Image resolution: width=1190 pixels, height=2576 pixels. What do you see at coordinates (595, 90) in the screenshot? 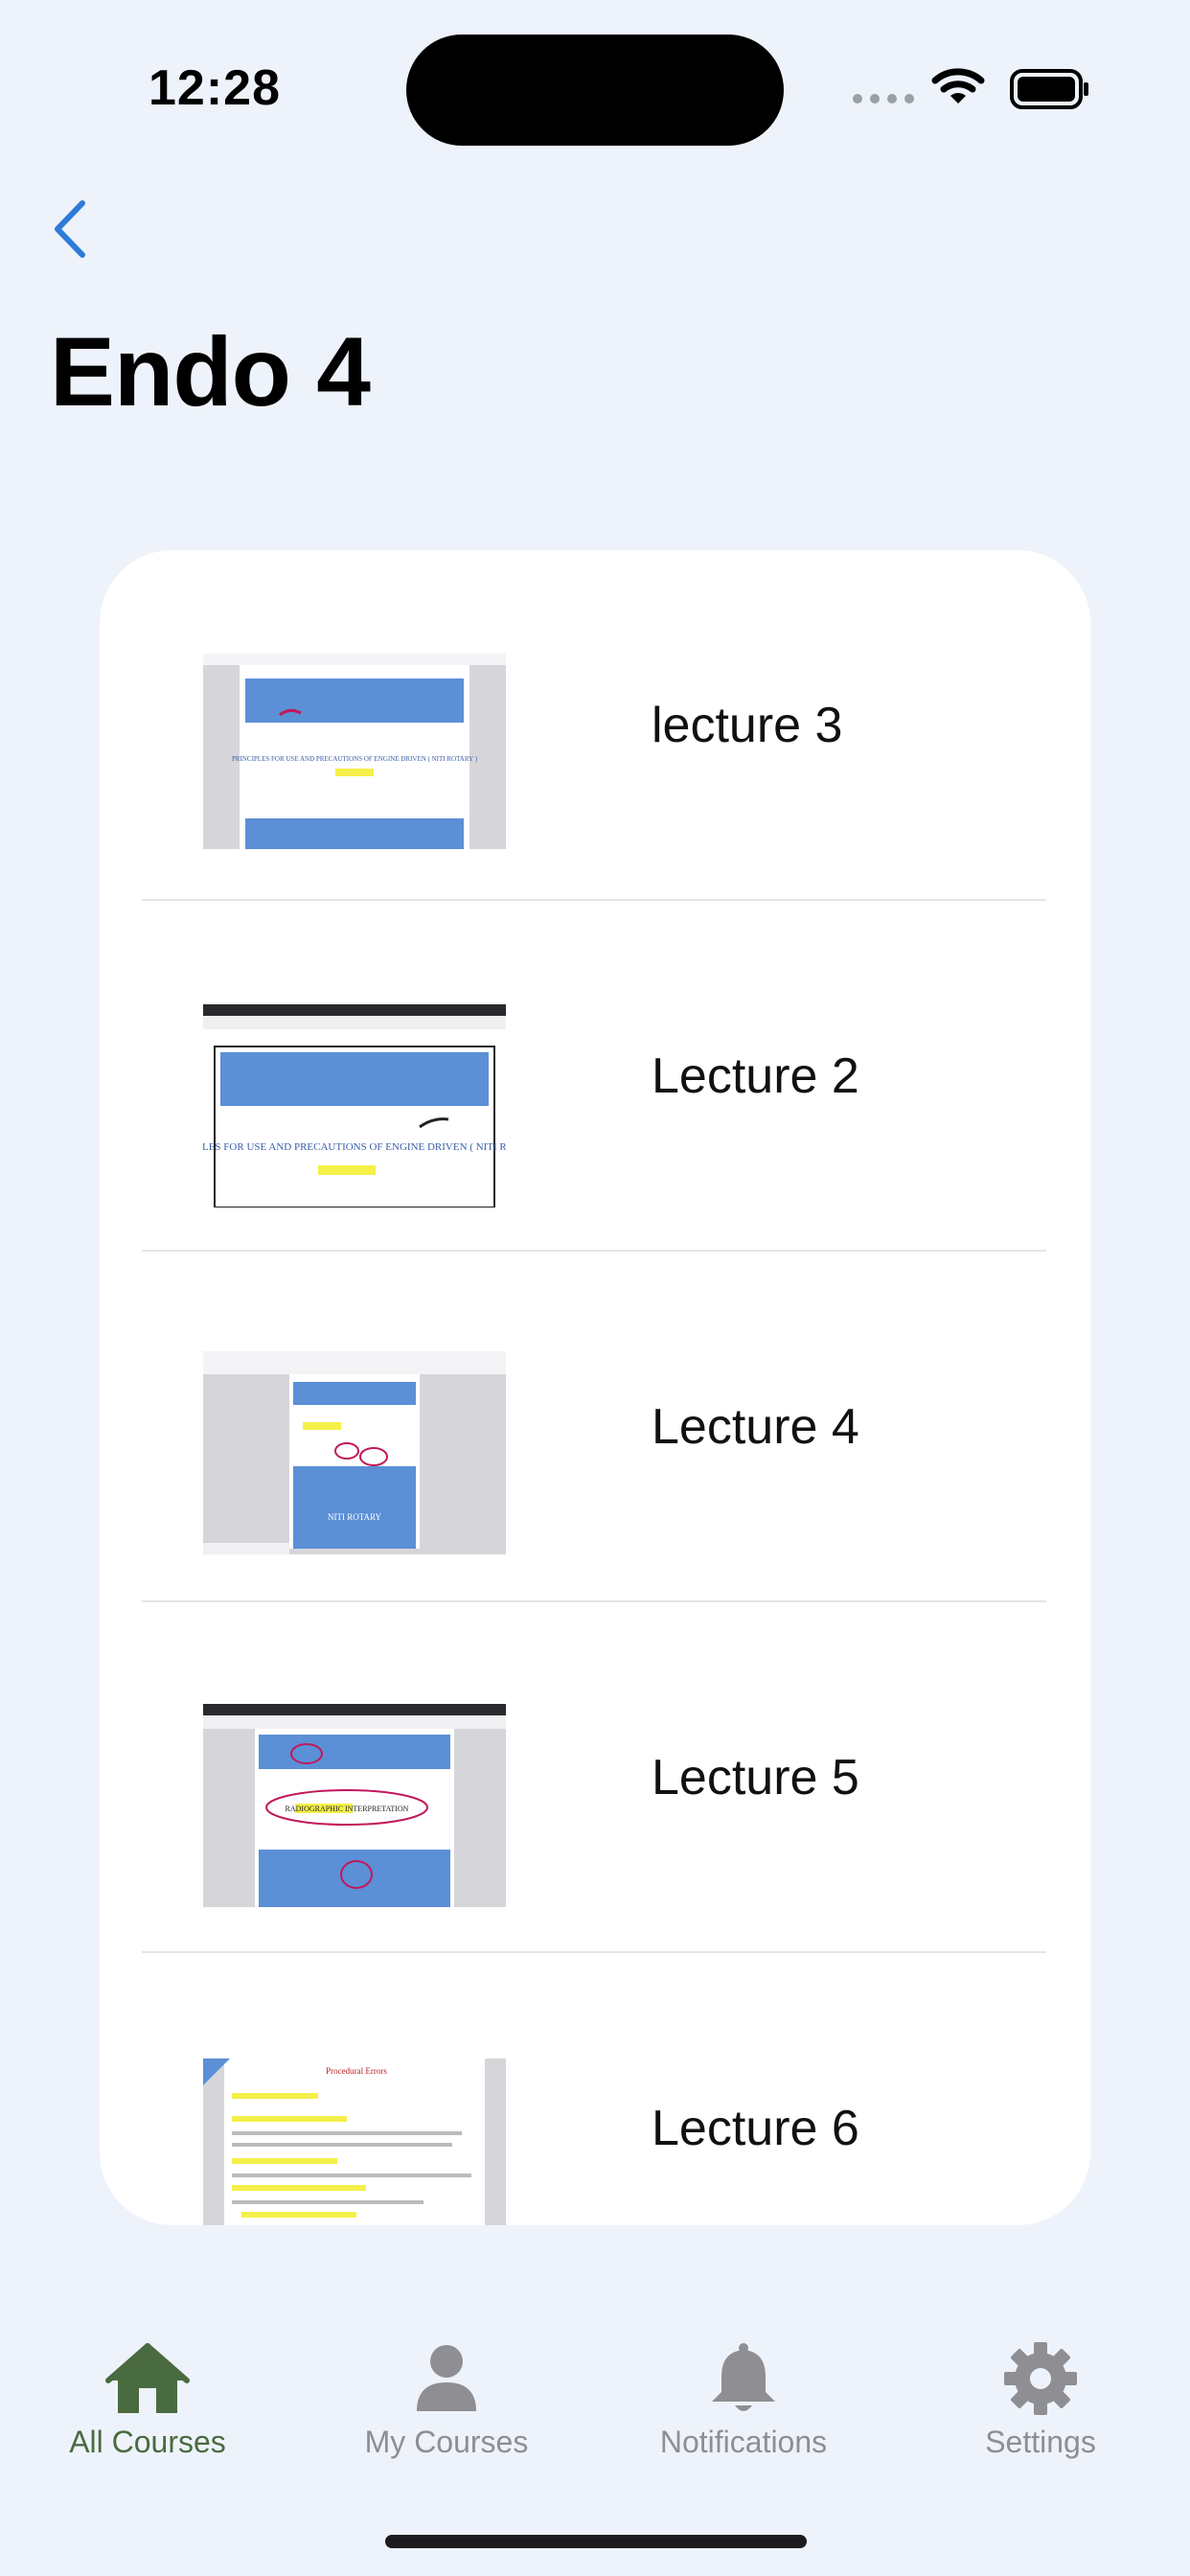
I see `dynamic-island` at bounding box center [595, 90].